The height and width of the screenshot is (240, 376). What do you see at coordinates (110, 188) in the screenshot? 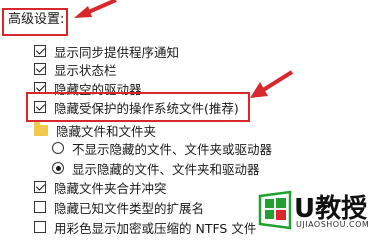
I see `option-label: 隐藏文件夹合并冲突` at bounding box center [110, 188].